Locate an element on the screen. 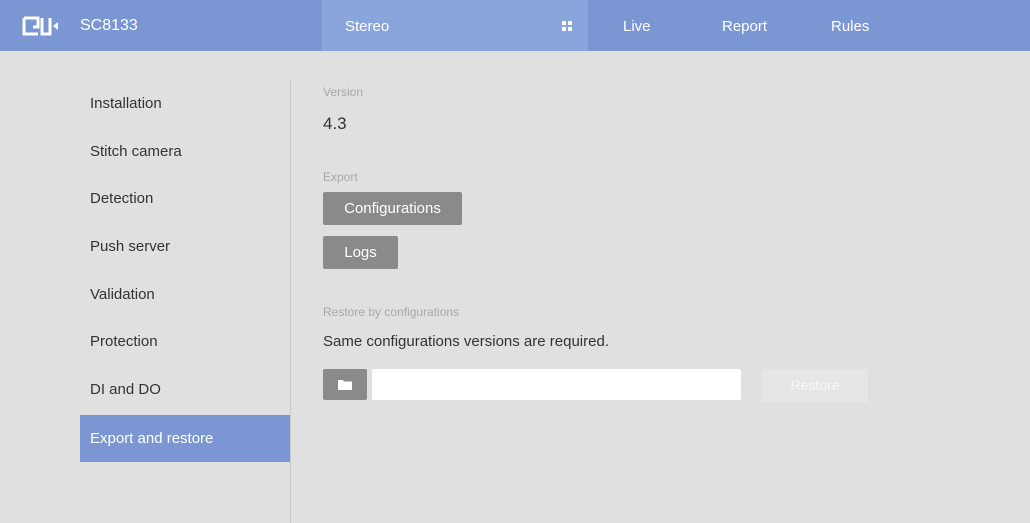  tab-report: Report is located at coordinates (744, 26).